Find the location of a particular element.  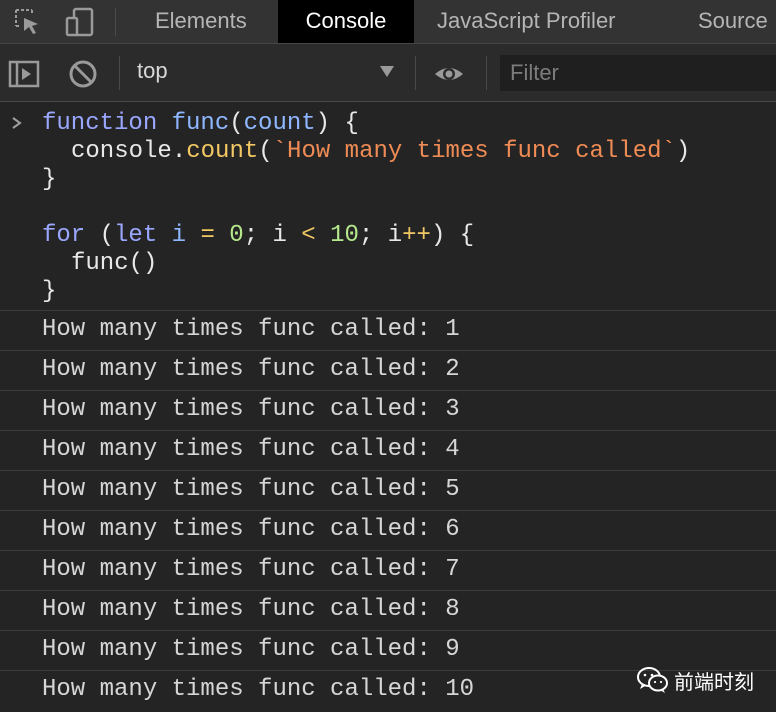

watermark-text: 前端时刻 is located at coordinates (714, 682).